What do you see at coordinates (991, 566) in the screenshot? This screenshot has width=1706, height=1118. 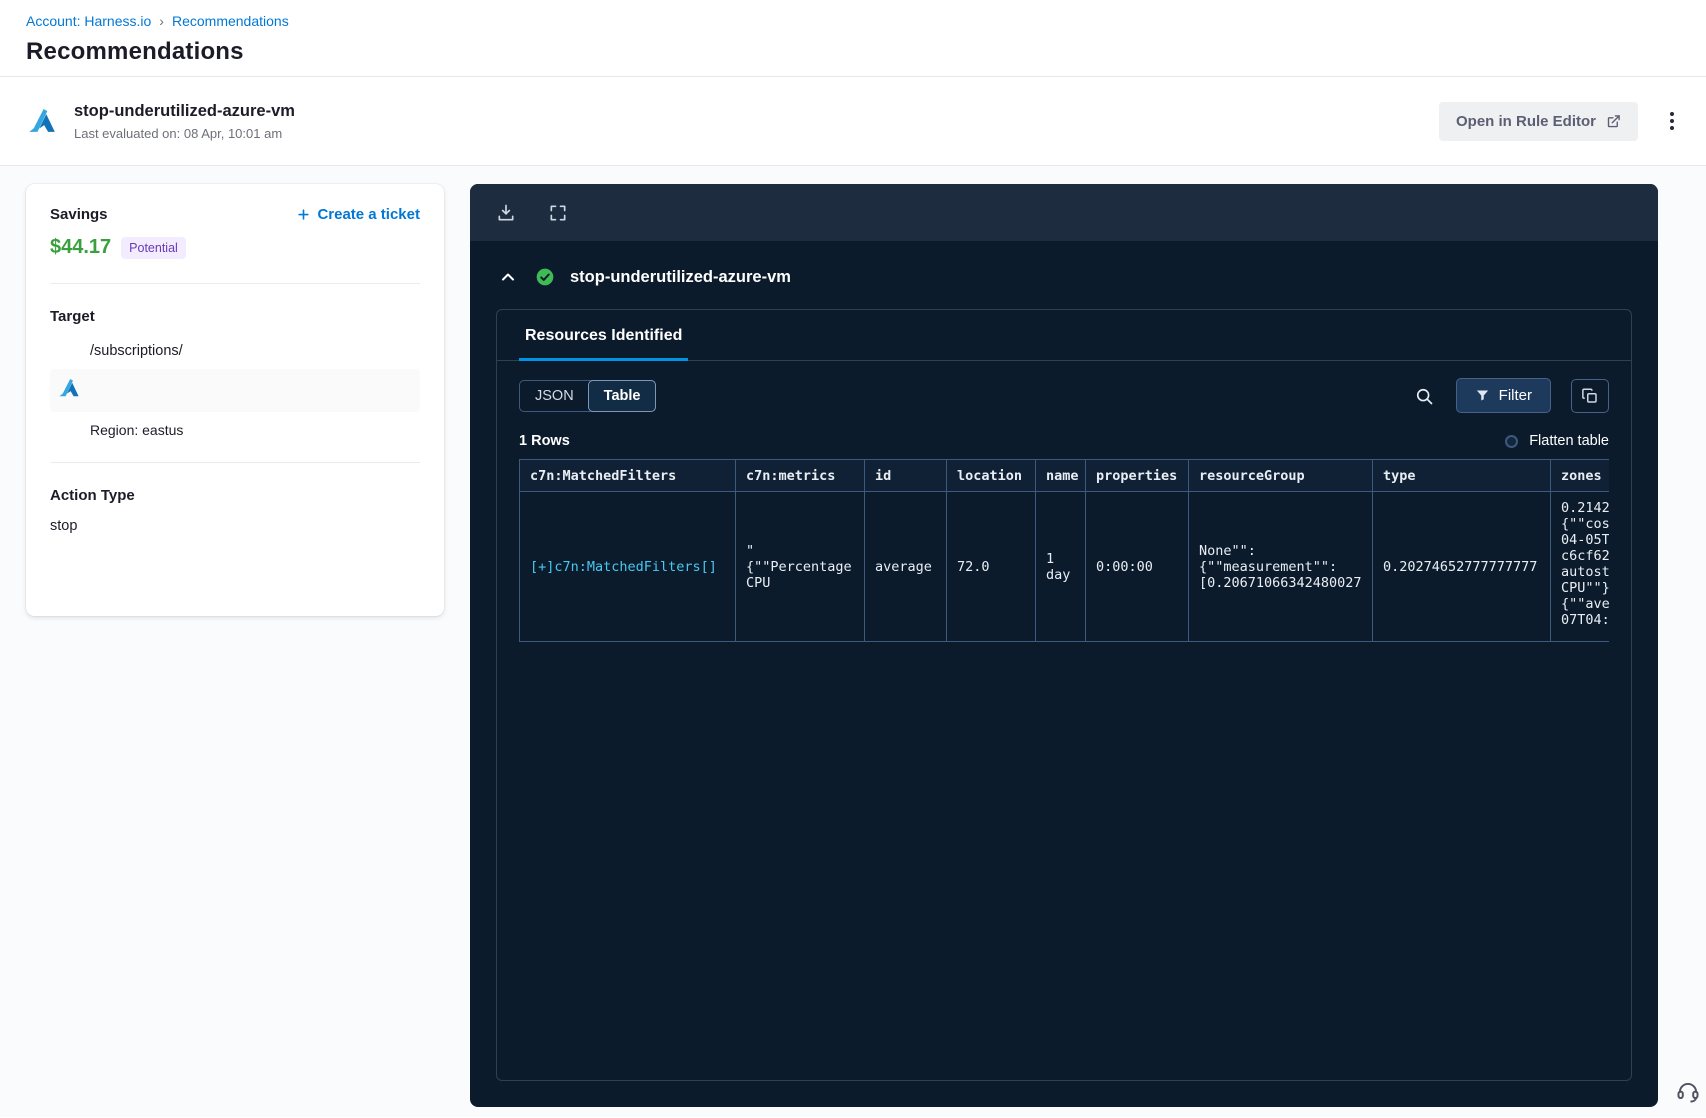 I see `location-cell: 72.0` at bounding box center [991, 566].